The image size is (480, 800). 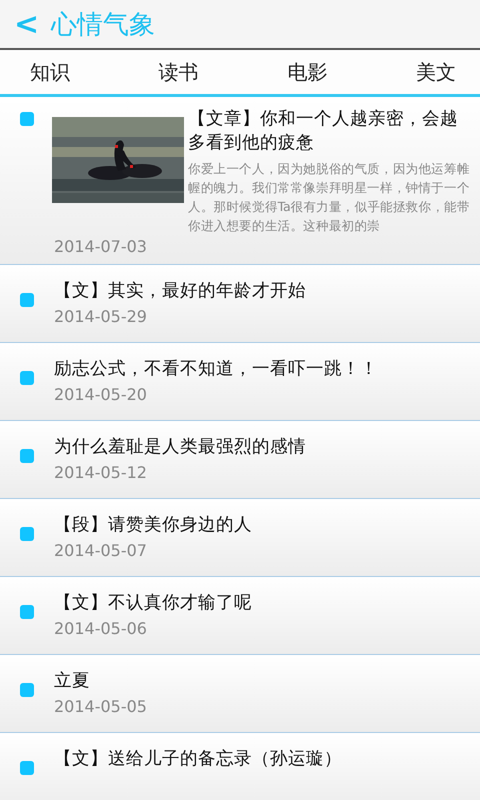 What do you see at coordinates (101, 706) in the screenshot?
I see `article-date: 2014-05-05` at bounding box center [101, 706].